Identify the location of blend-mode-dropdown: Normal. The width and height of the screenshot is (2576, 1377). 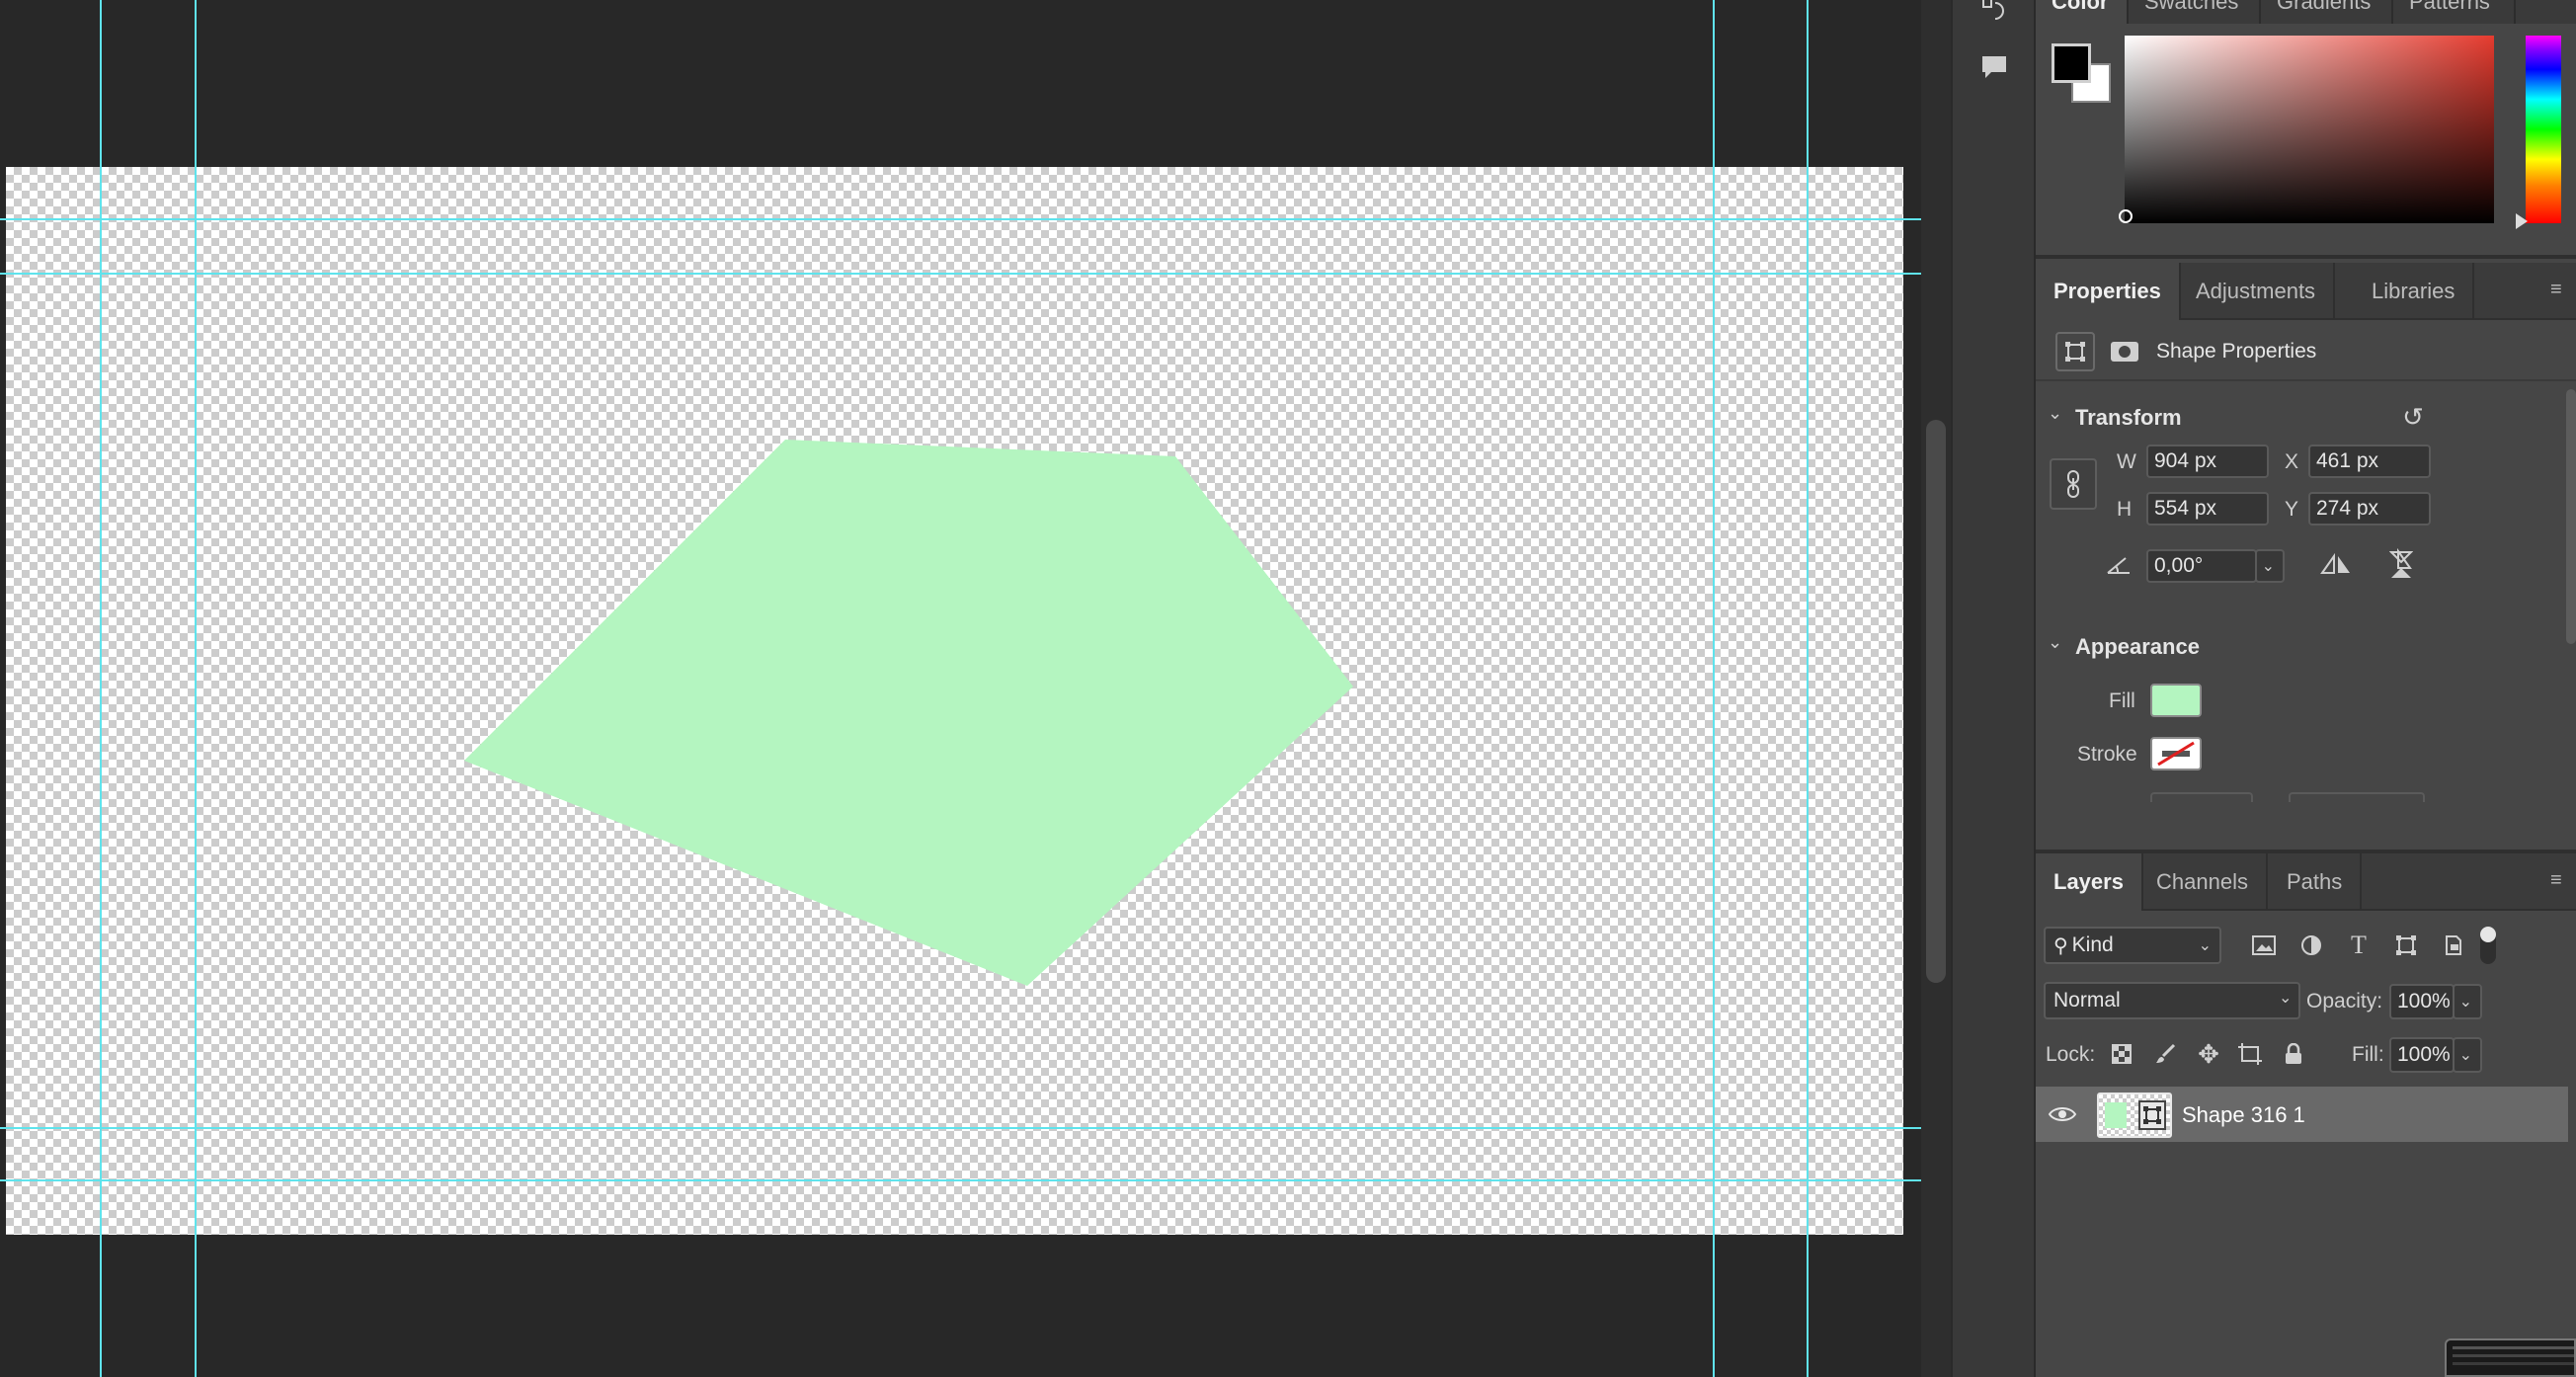
(2172, 1001).